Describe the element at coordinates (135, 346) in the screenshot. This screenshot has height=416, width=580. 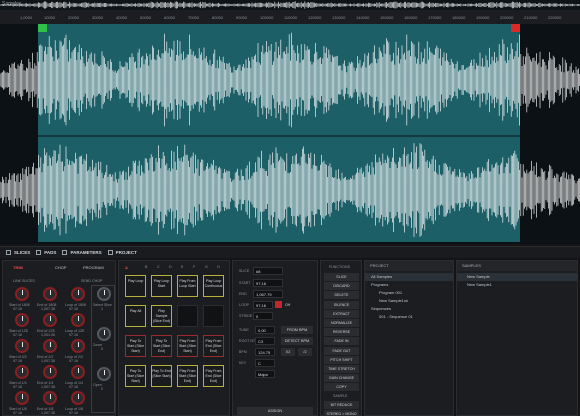
I see `pad-2-0: Play To Start (Slice Start)` at that location.